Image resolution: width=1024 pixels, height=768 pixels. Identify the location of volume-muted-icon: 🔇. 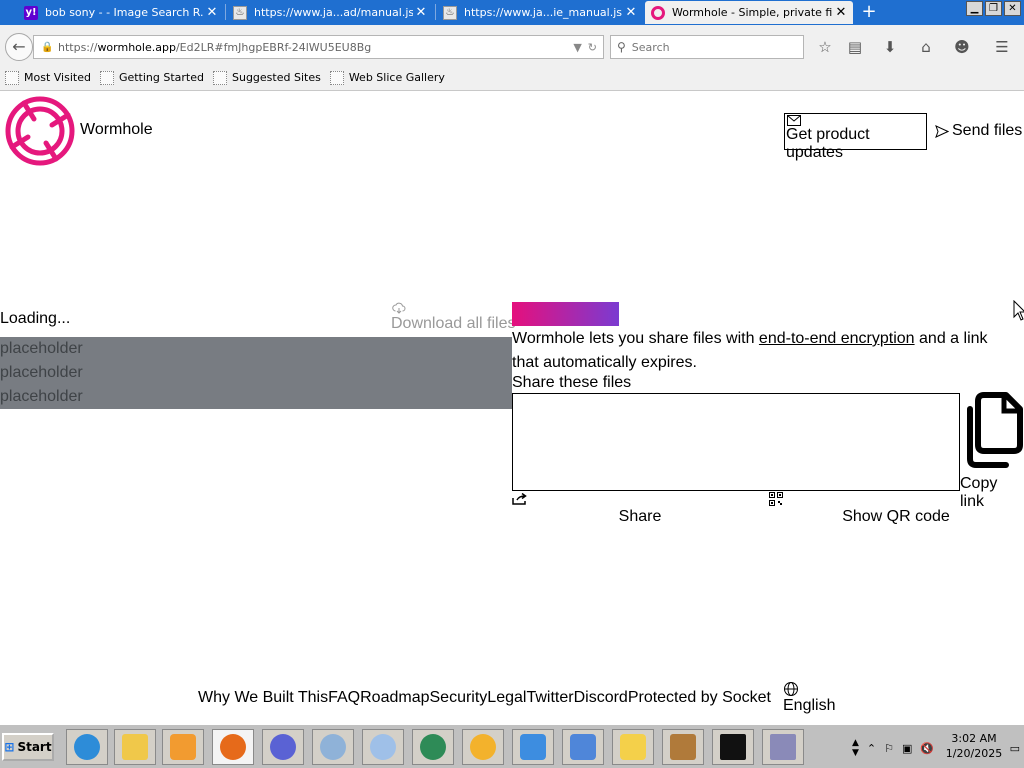
(927, 748).